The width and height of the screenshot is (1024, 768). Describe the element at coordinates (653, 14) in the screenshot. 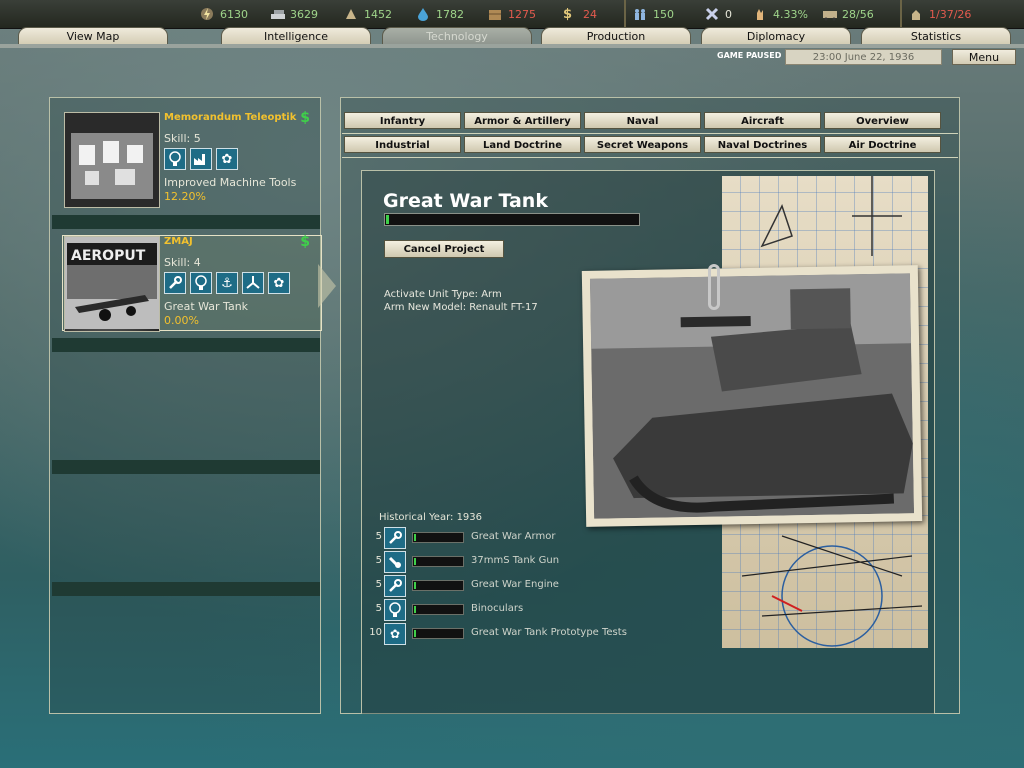

I see `resource-manpower: 150` at that location.